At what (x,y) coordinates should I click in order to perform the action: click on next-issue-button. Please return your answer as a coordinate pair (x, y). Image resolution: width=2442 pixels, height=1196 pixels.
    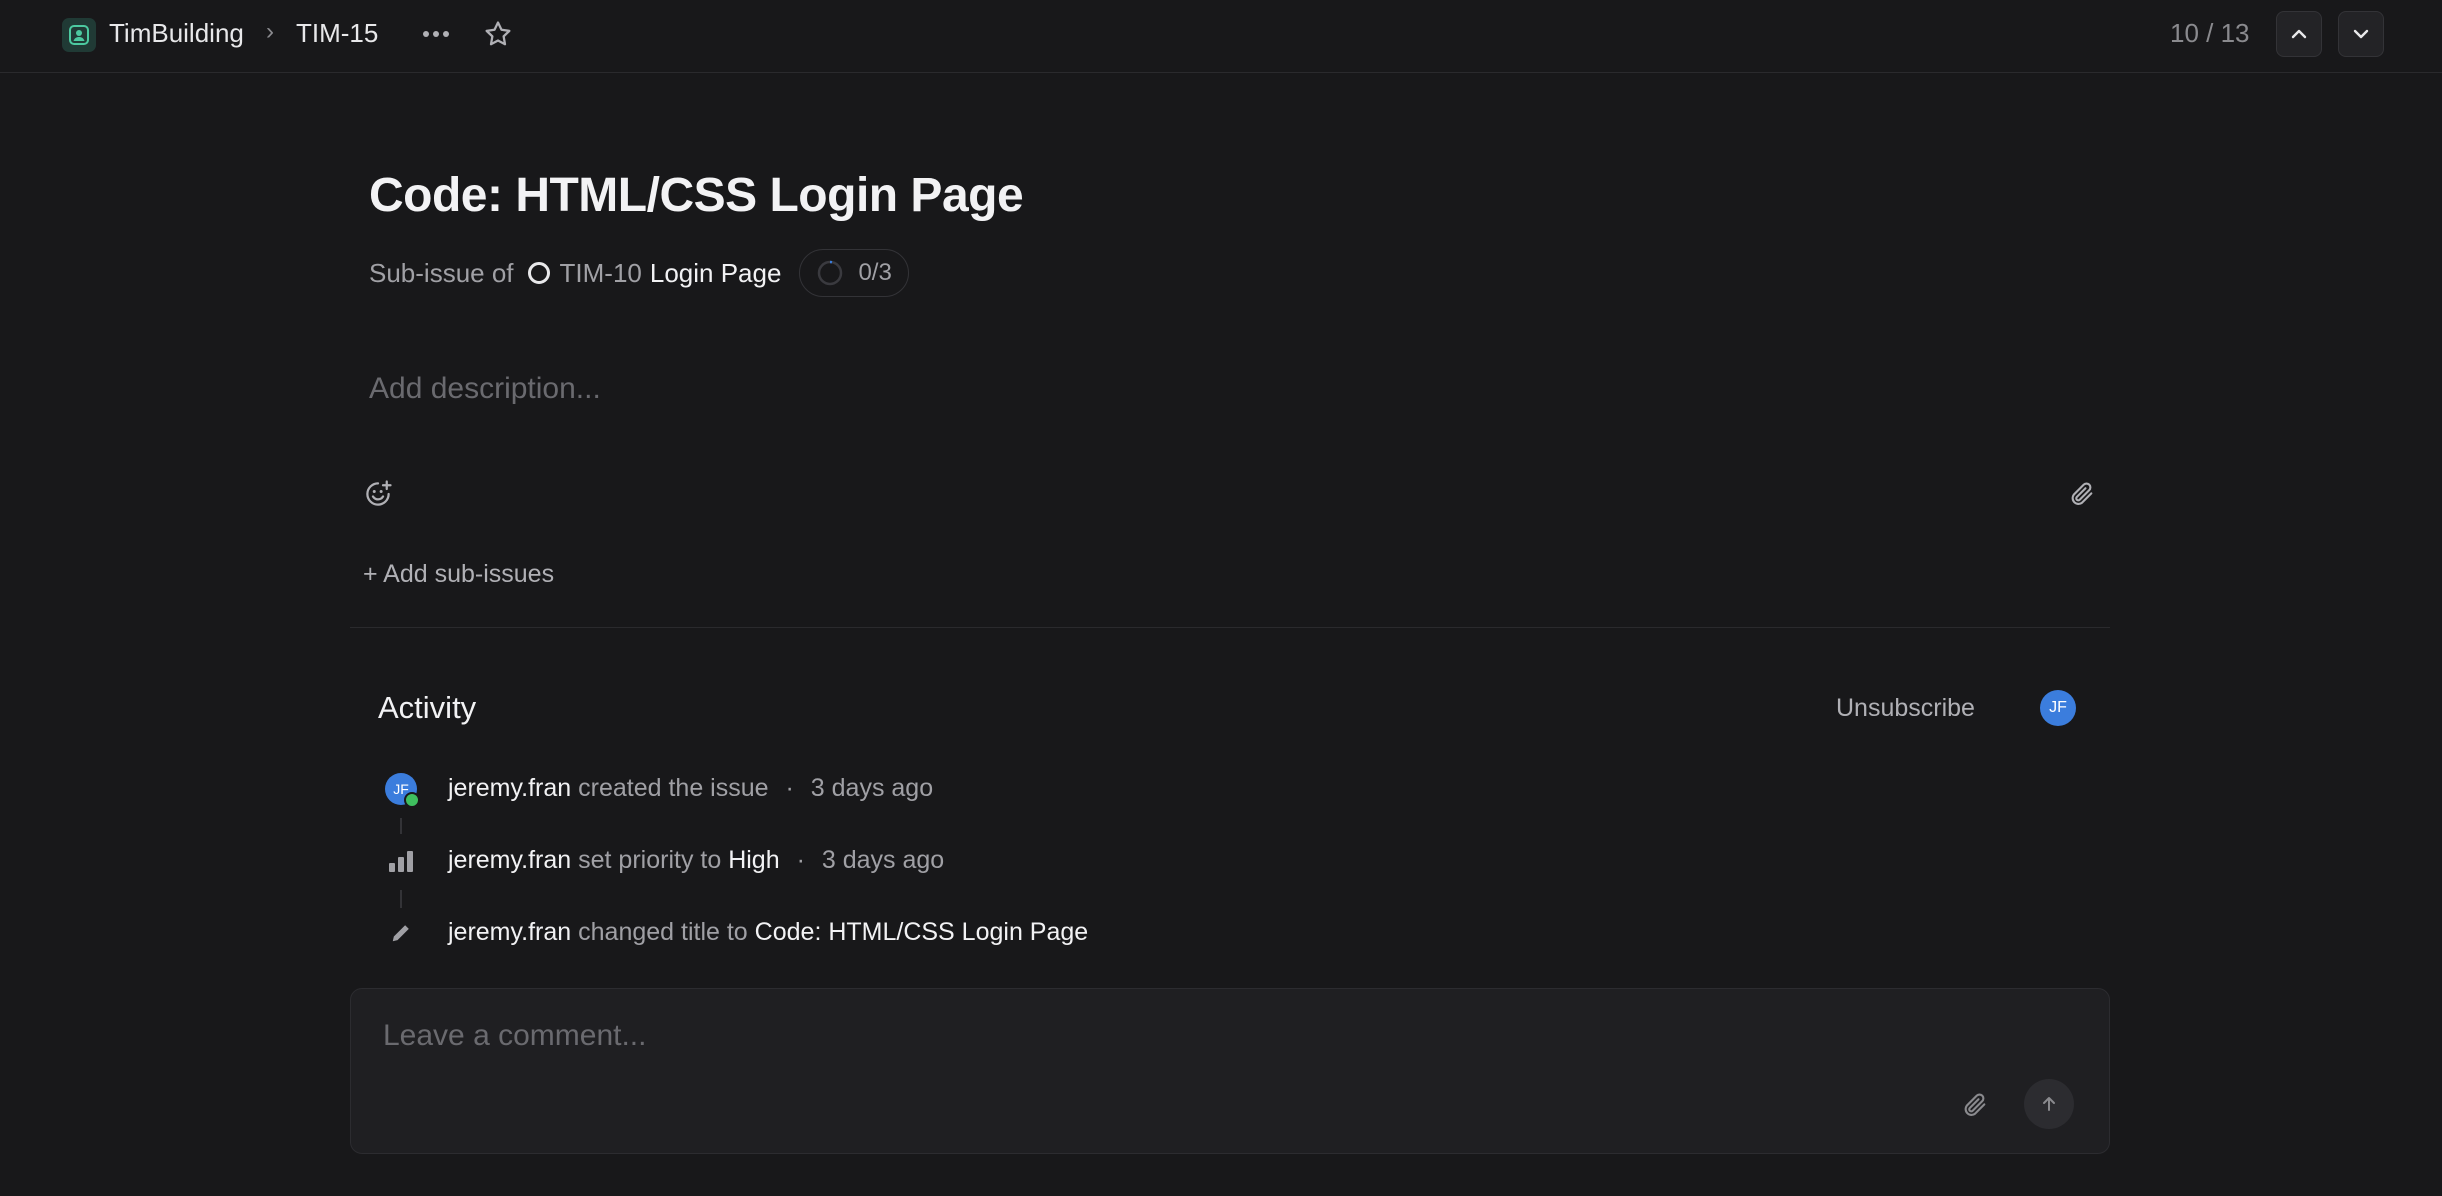
    Looking at the image, I should click on (2361, 34).